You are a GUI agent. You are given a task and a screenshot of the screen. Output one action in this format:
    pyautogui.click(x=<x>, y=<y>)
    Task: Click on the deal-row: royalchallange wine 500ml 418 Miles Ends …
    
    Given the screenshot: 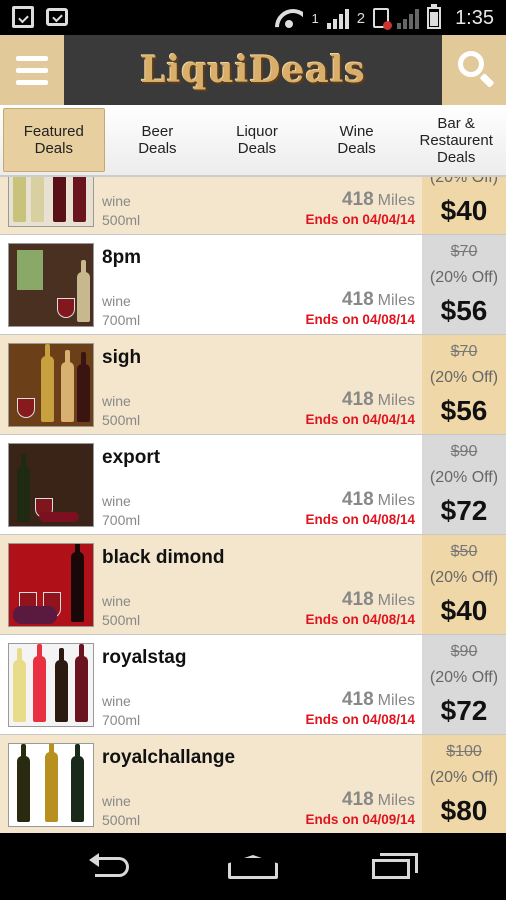 What is the action you would take?
    pyautogui.click(x=253, y=784)
    